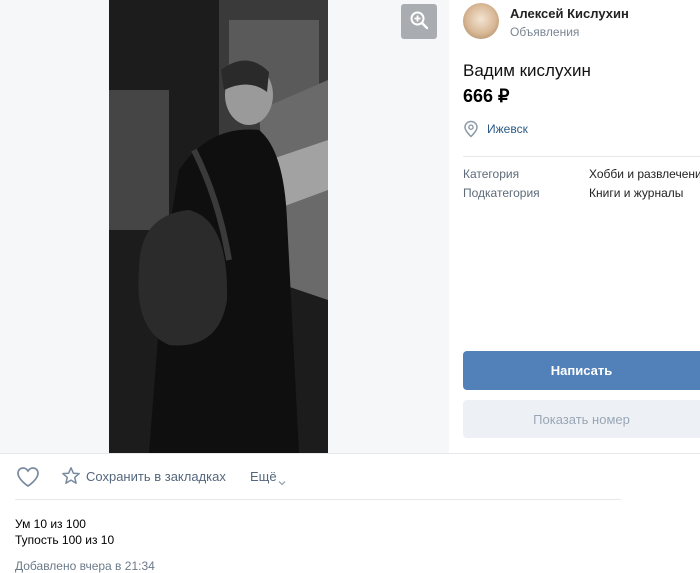  I want to click on listing-title: Вадим кислухин, so click(527, 70).